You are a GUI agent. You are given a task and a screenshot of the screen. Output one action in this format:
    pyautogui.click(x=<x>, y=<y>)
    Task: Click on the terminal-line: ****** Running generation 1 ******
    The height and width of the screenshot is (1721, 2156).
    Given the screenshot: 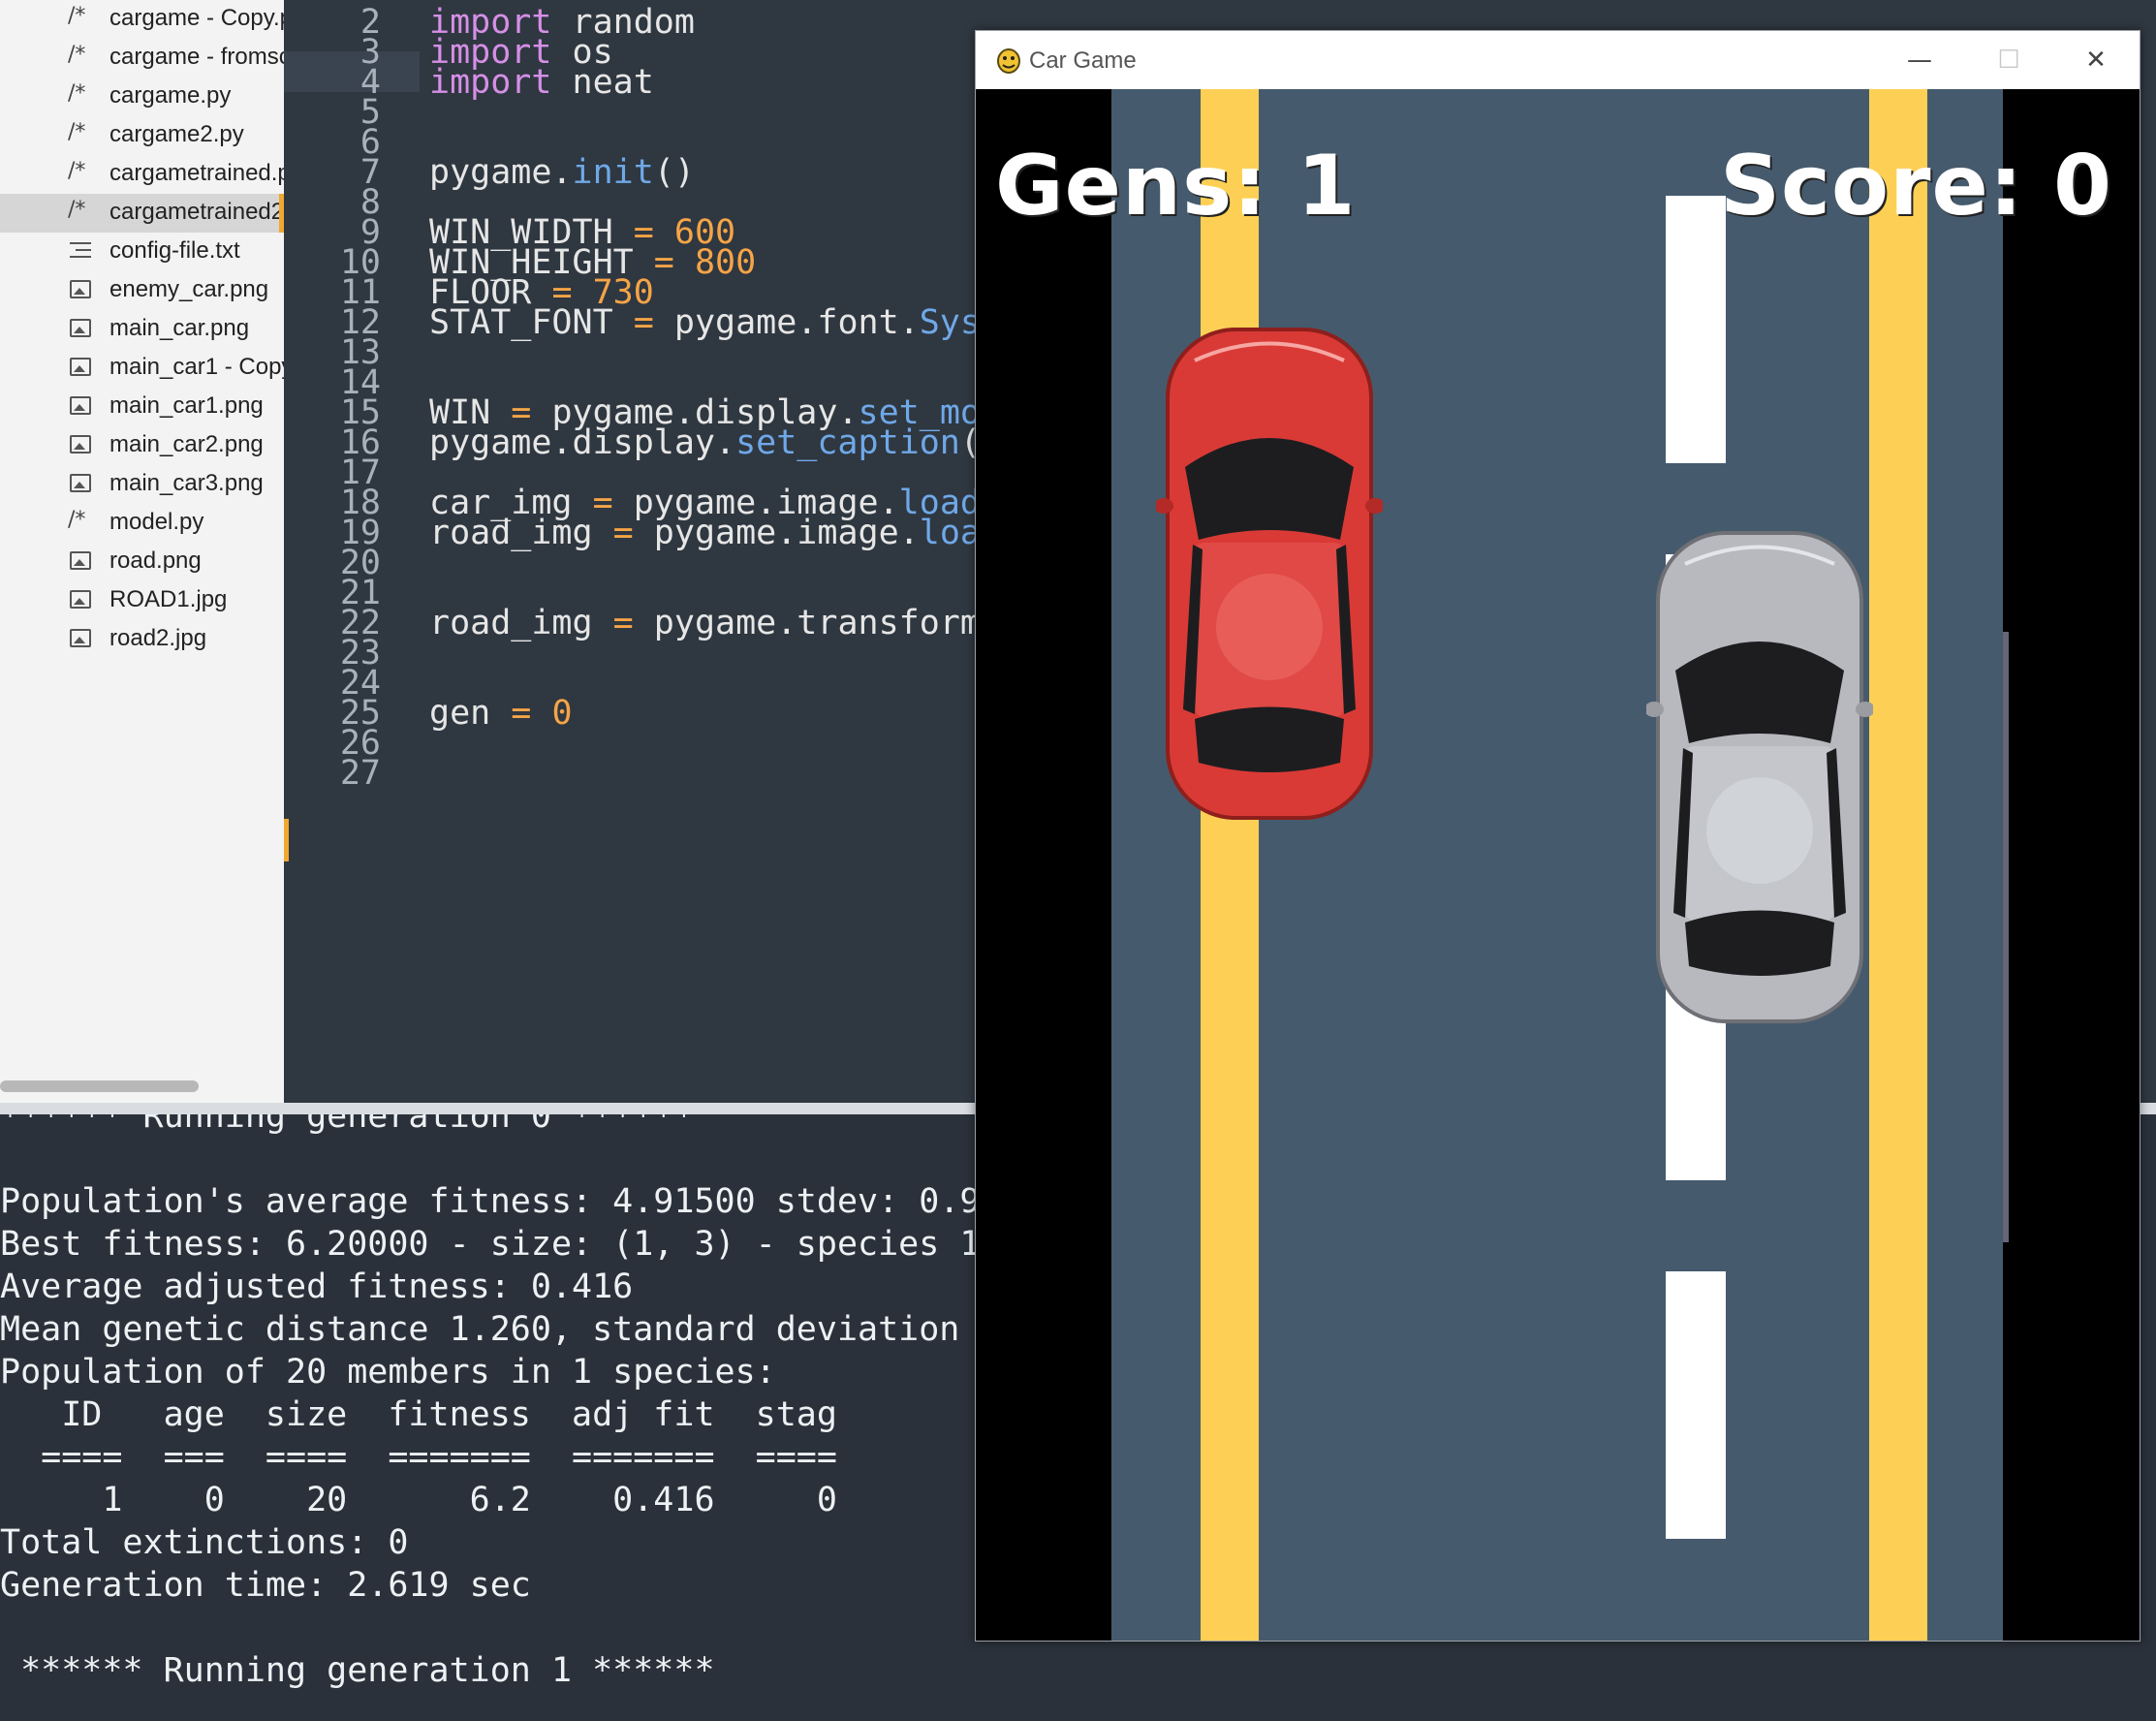 What is the action you would take?
    pyautogui.click(x=357, y=1670)
    